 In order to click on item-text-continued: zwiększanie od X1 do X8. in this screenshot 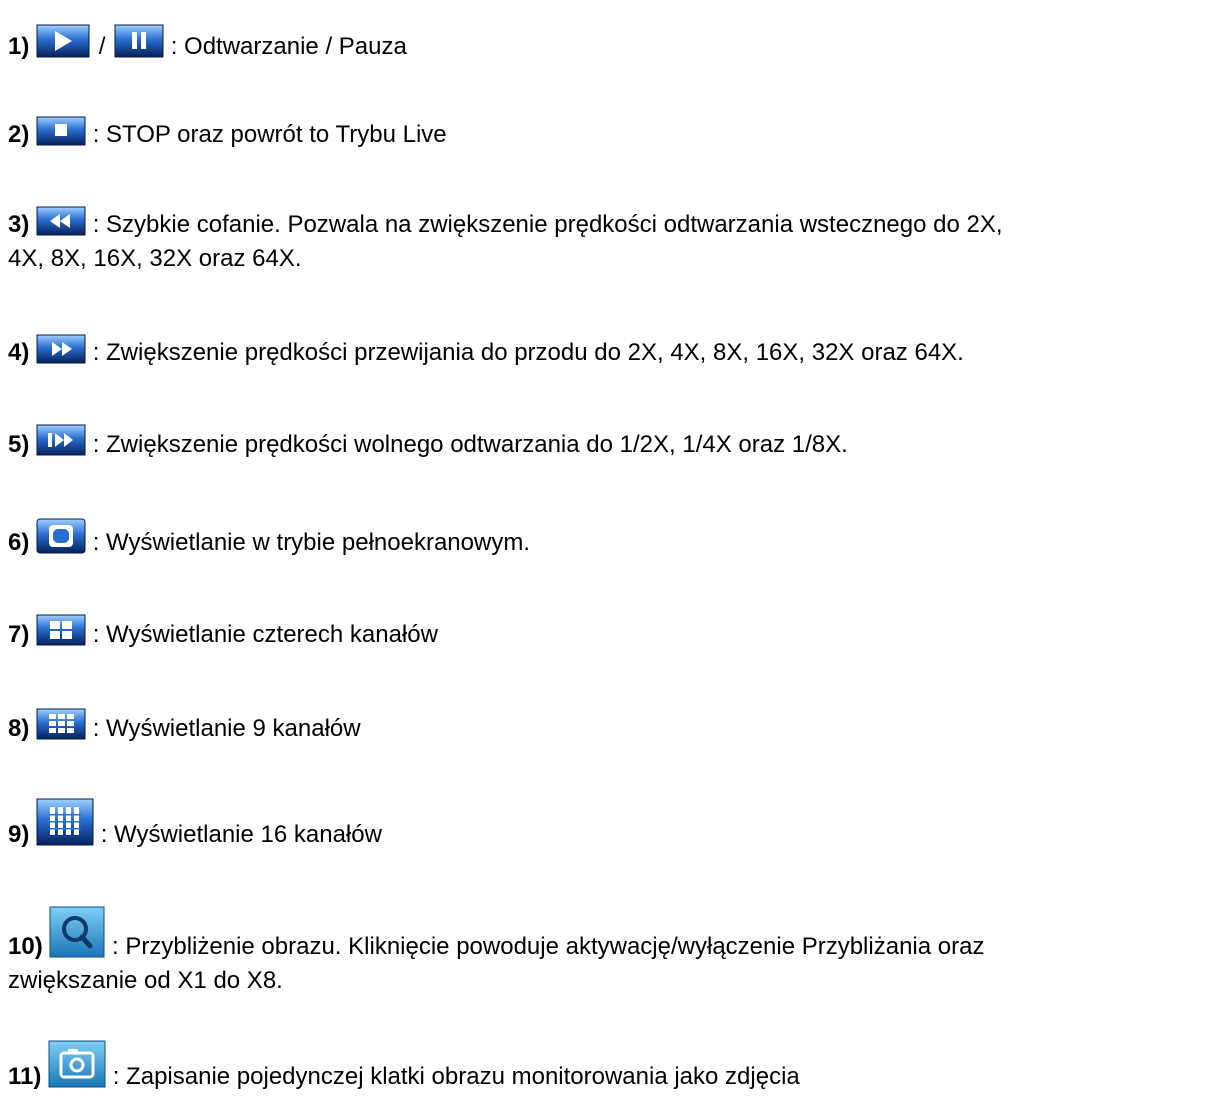, I will do `click(145, 980)`.